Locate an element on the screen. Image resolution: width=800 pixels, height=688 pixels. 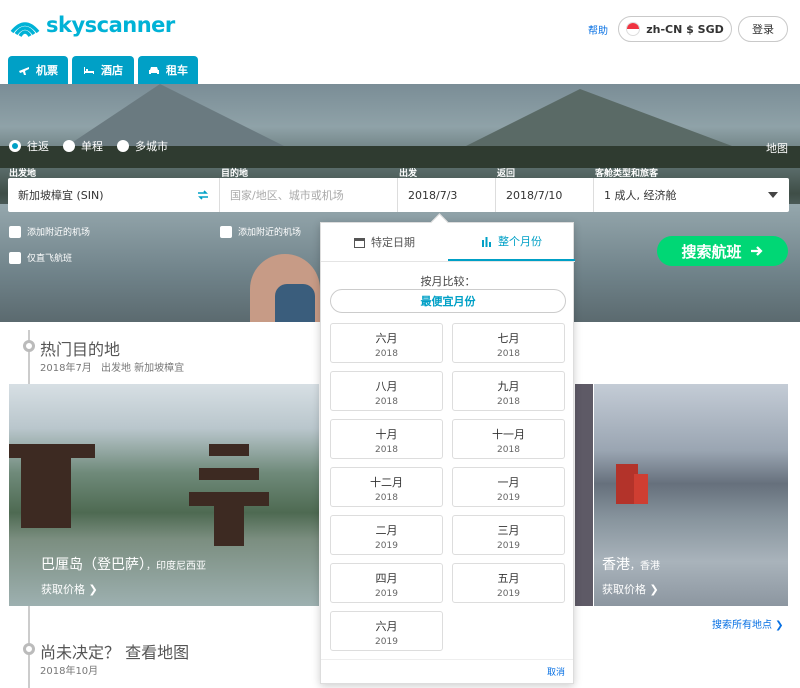
return-value: 2018/7/10 is located at coordinates (534, 195).